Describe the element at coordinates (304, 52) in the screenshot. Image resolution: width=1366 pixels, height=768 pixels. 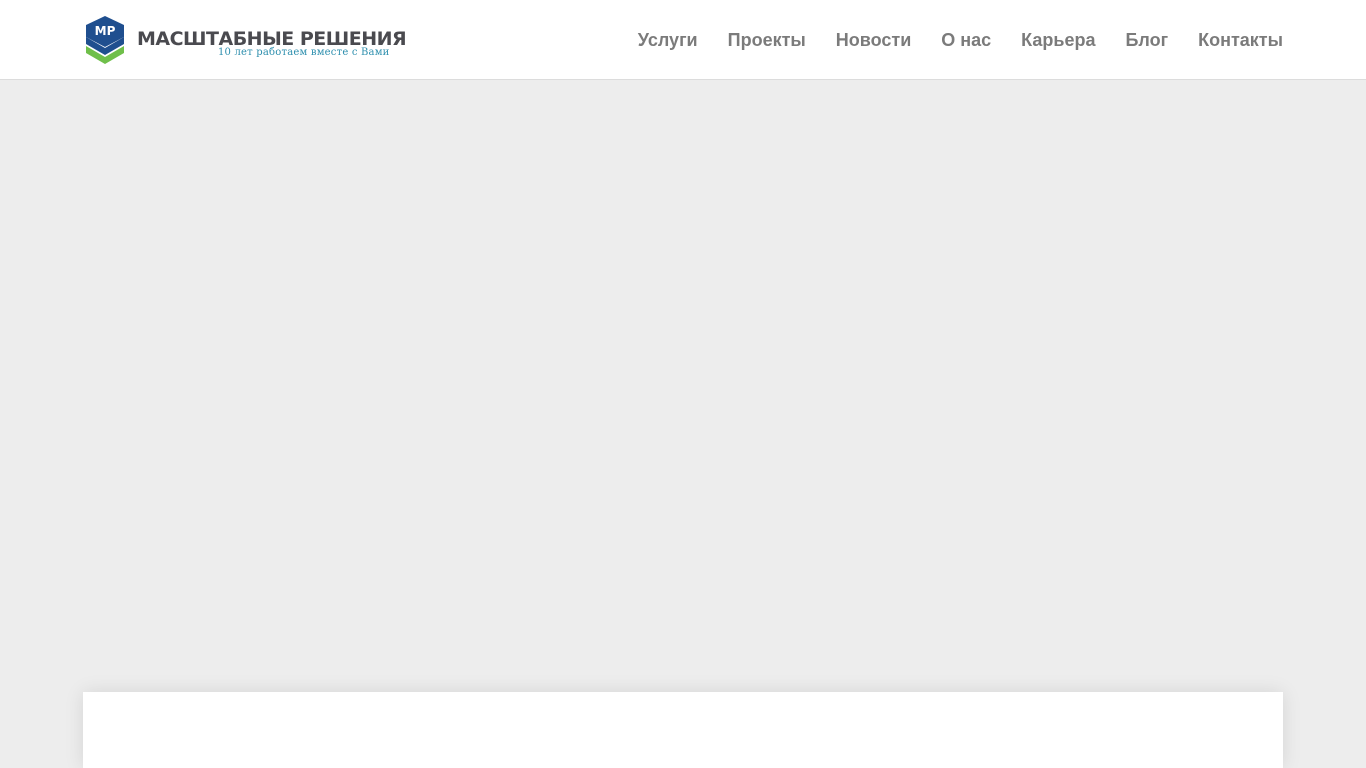
I see `logo-tagline: 10 лет работаем вместе с Вами` at that location.